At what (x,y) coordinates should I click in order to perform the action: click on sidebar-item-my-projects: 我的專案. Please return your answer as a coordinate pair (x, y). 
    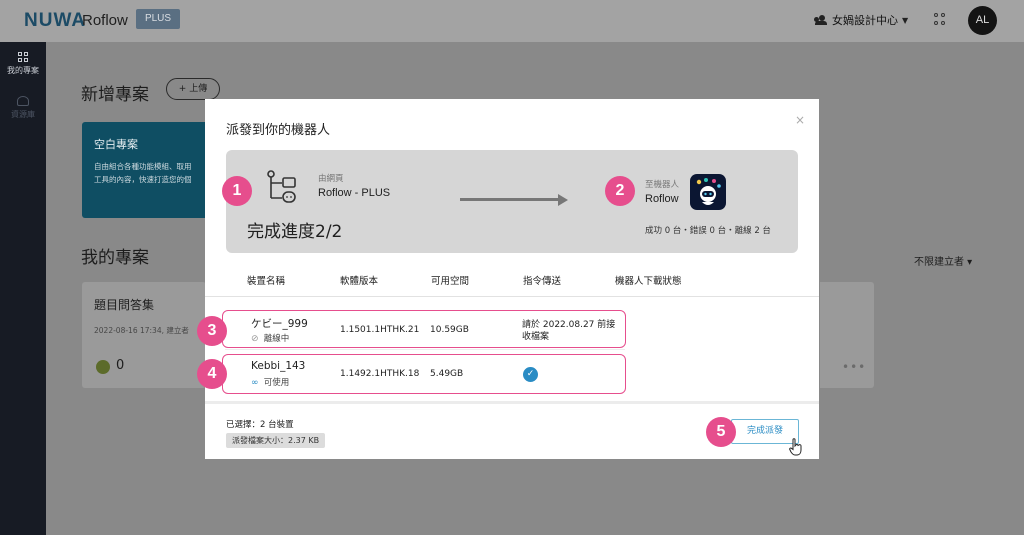
    Looking at the image, I should click on (23, 64).